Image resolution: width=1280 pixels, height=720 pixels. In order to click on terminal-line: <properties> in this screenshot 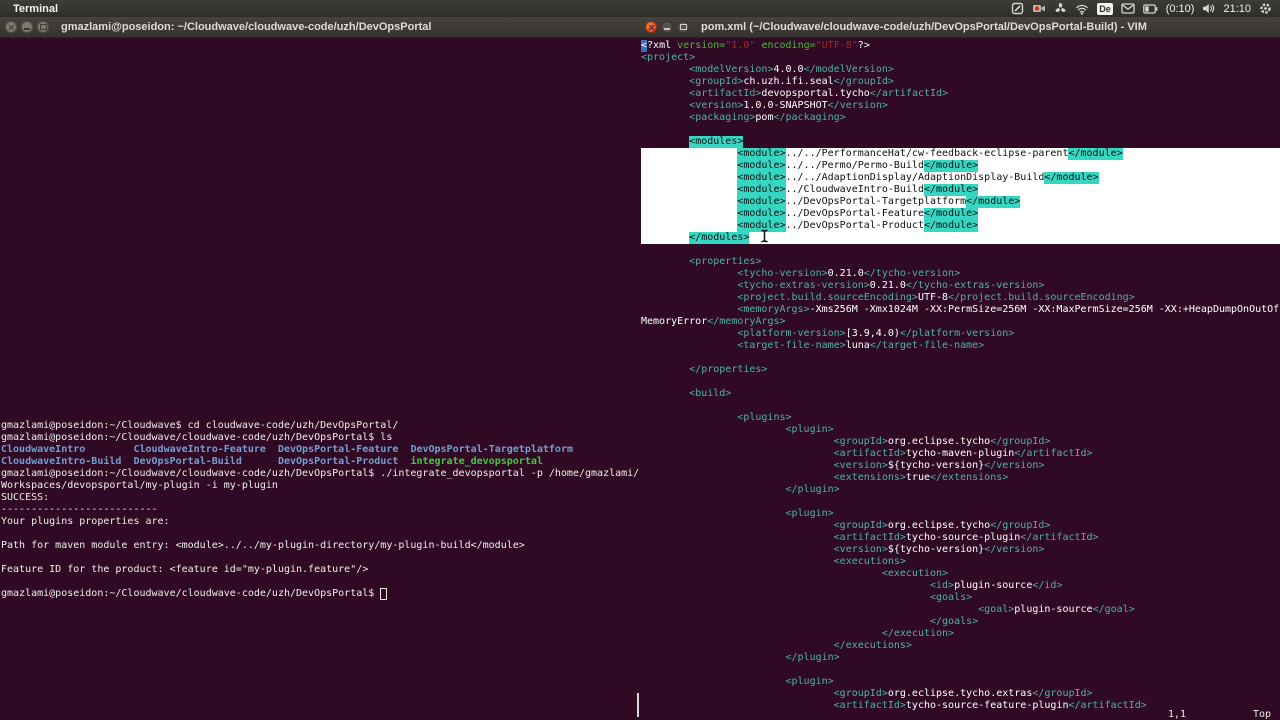, I will do `click(960, 262)`.